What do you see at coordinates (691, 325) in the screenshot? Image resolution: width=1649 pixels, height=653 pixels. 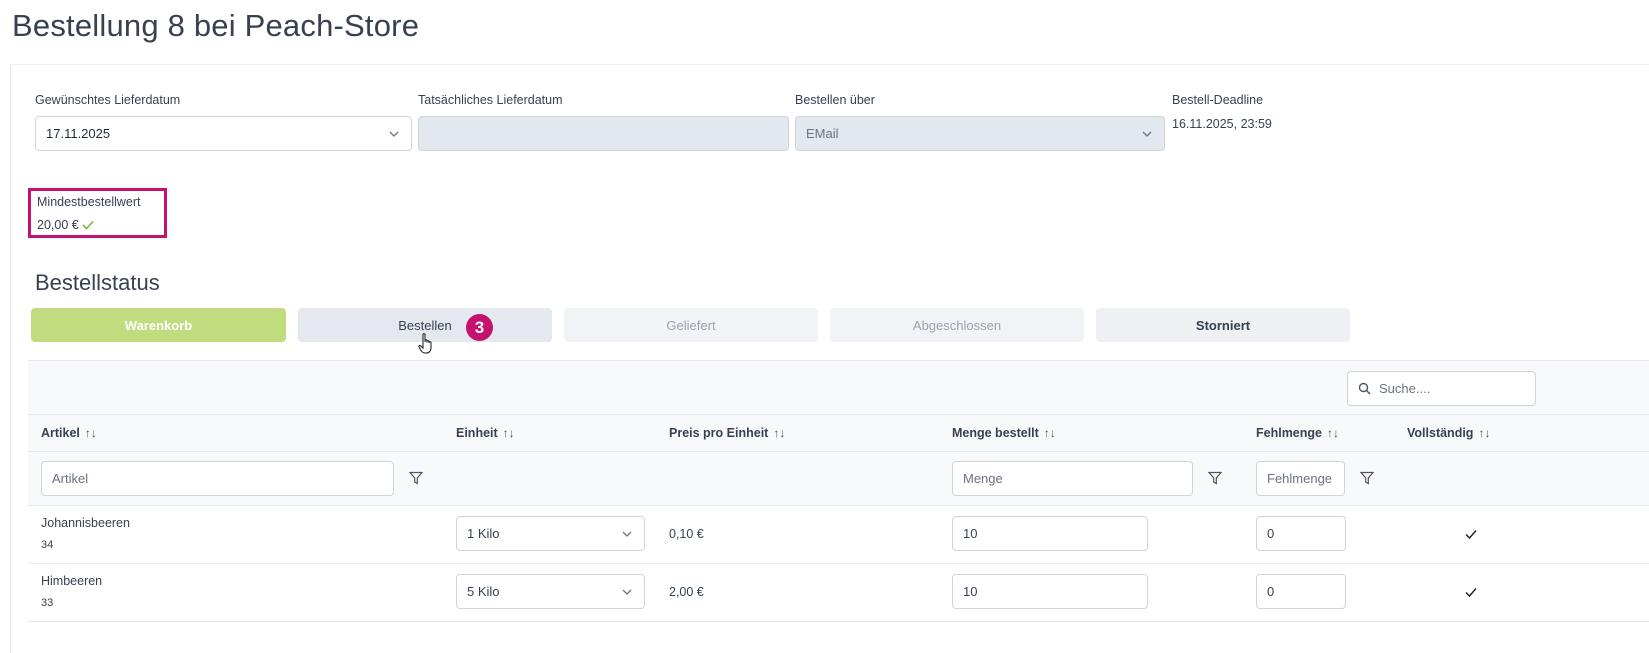 I see `status-geliefert-button: Geliefert` at bounding box center [691, 325].